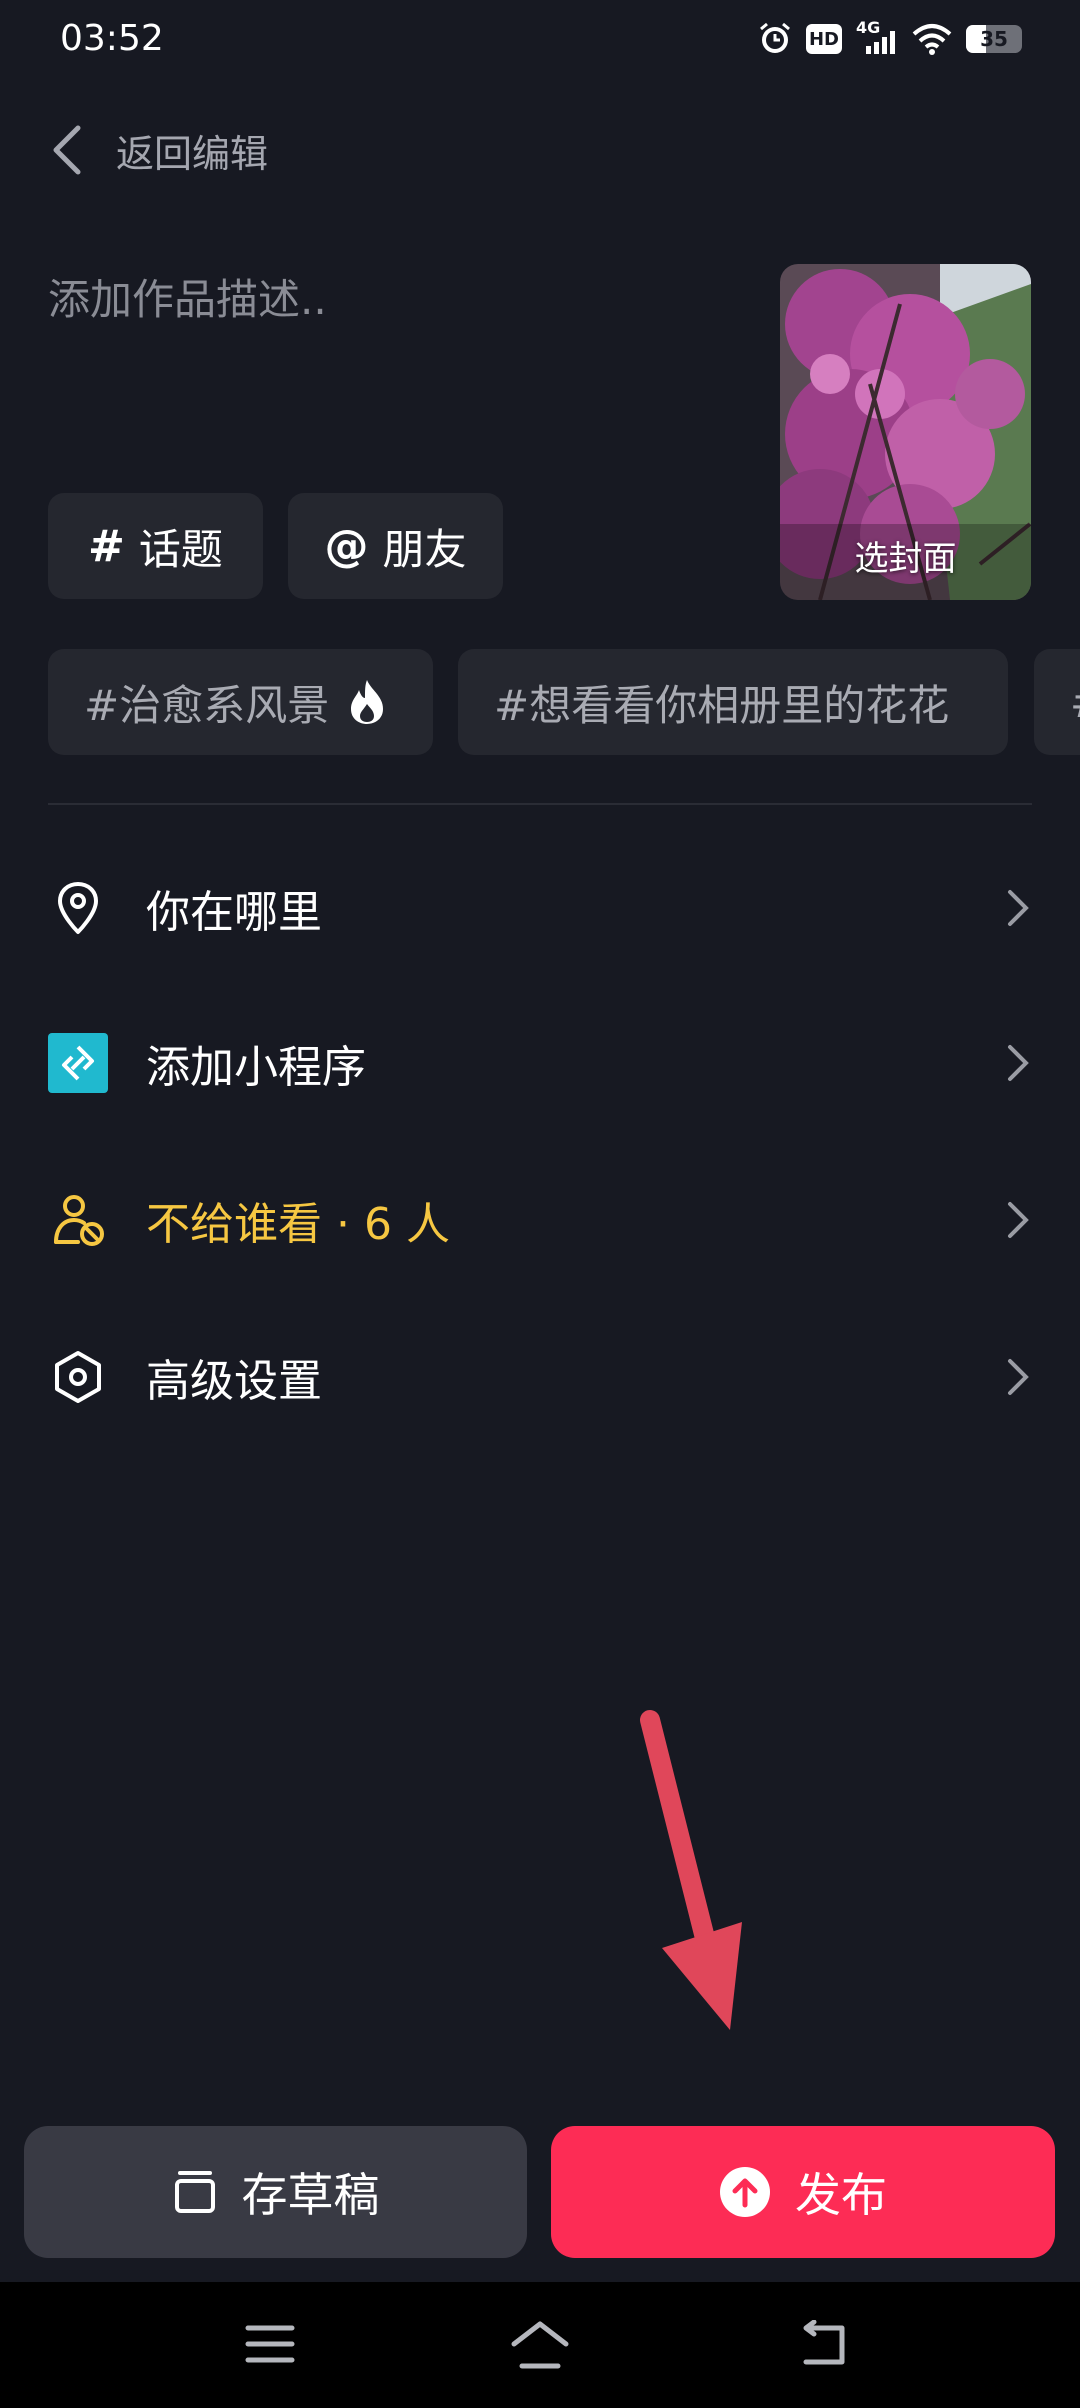 The width and height of the screenshot is (1080, 2408). What do you see at coordinates (270, 2344) in the screenshot?
I see `menu-icon` at bounding box center [270, 2344].